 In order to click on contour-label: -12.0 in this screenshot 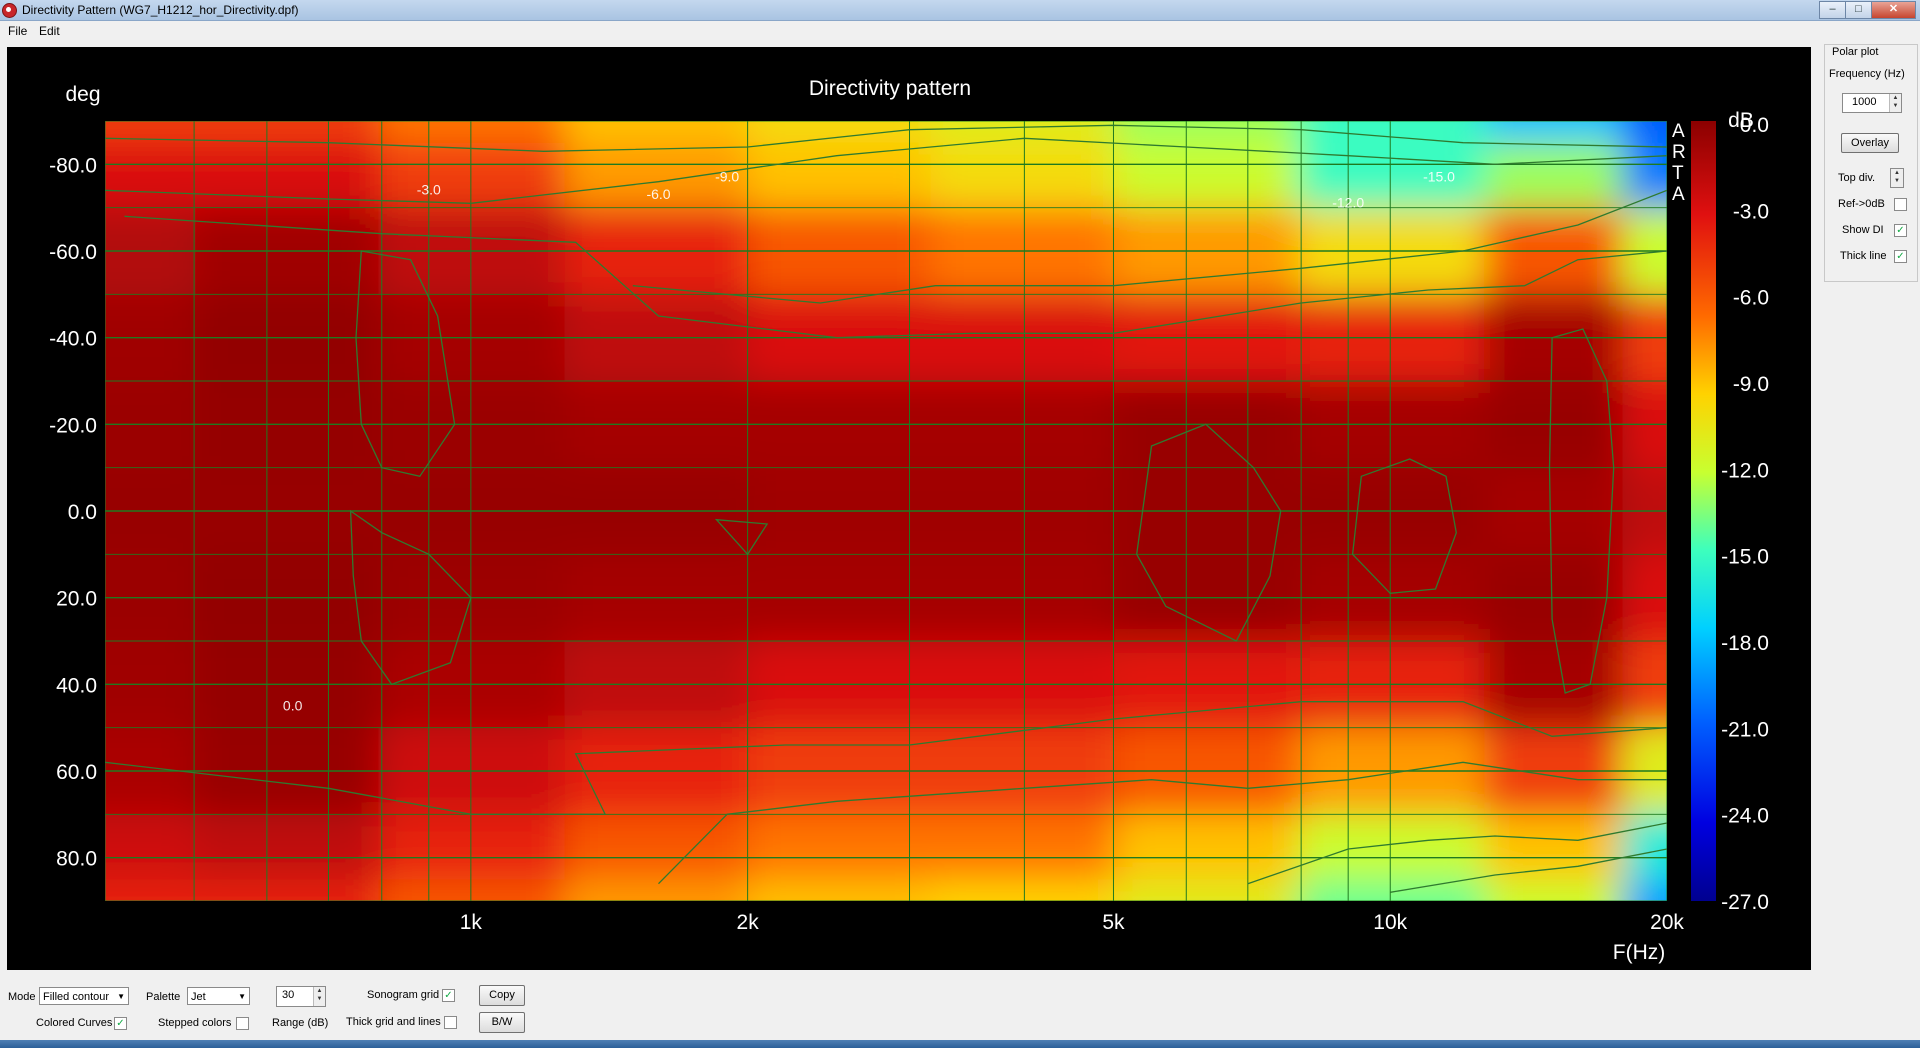, I will do `click(1348, 203)`.